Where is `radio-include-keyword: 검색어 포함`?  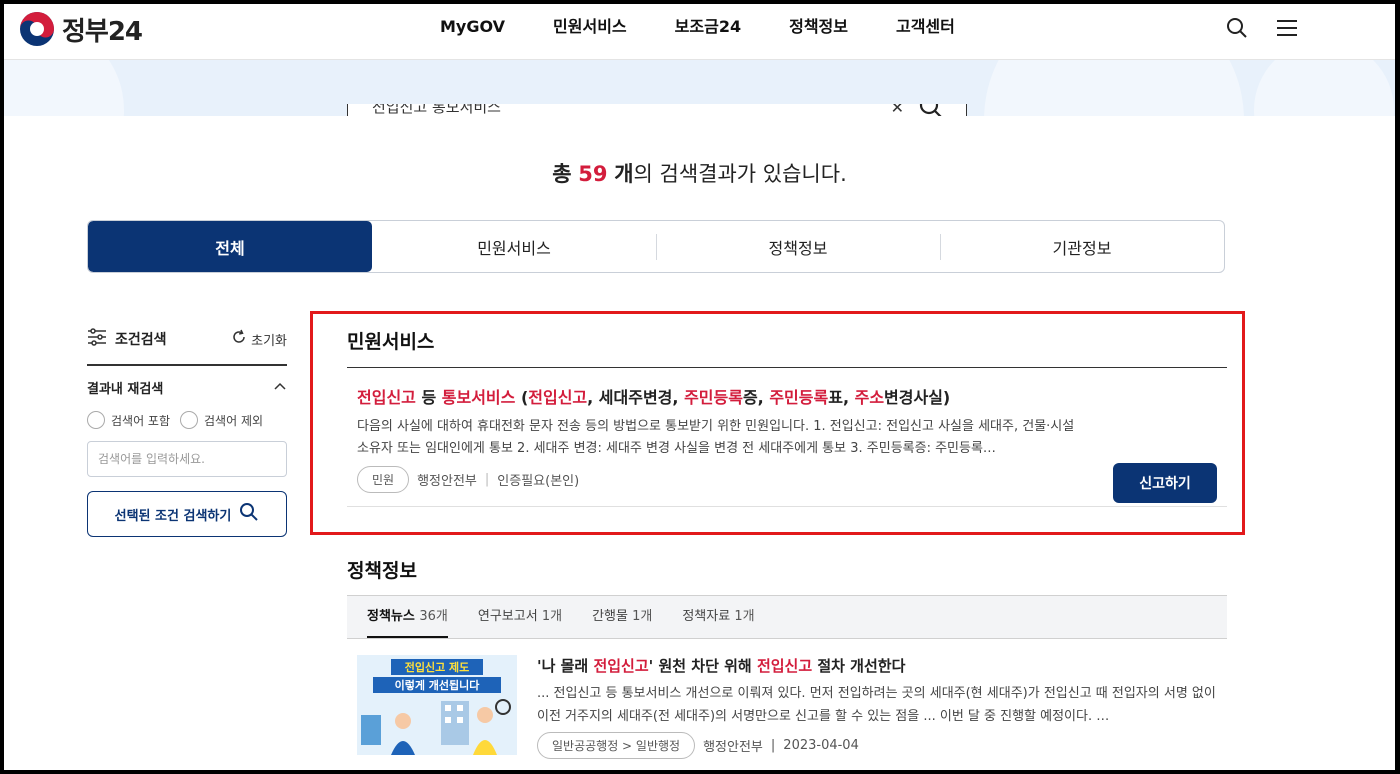
radio-include-keyword: 검색어 포함 is located at coordinates (128, 420).